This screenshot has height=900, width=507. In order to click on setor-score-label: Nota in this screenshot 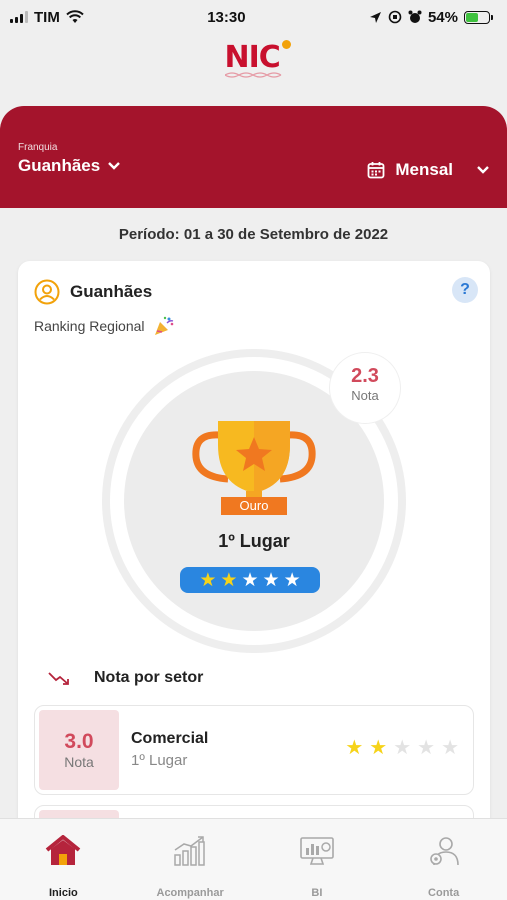, I will do `click(79, 762)`.